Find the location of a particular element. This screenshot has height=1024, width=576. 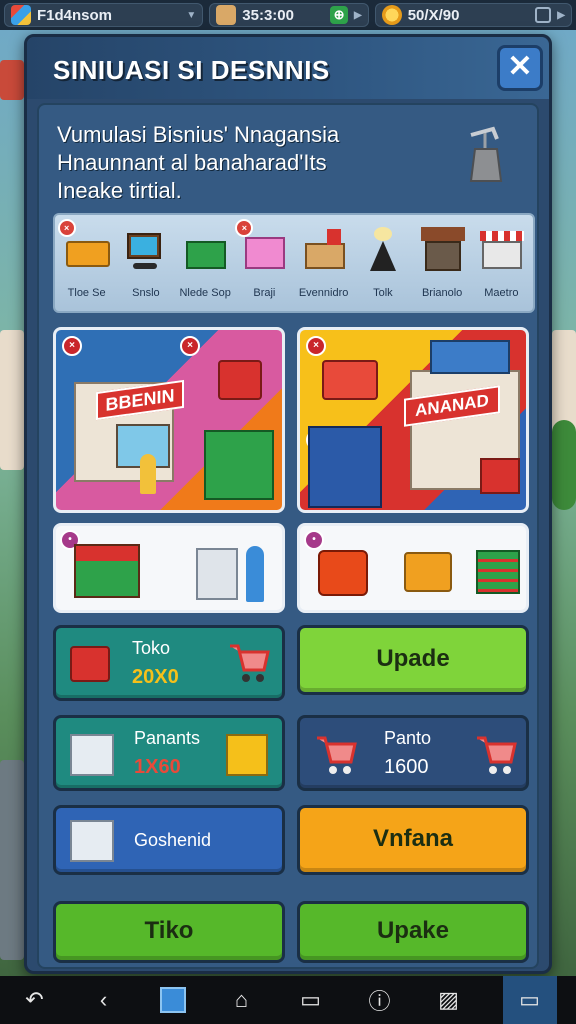

home-icon: ⌂ is located at coordinates (242, 1000).